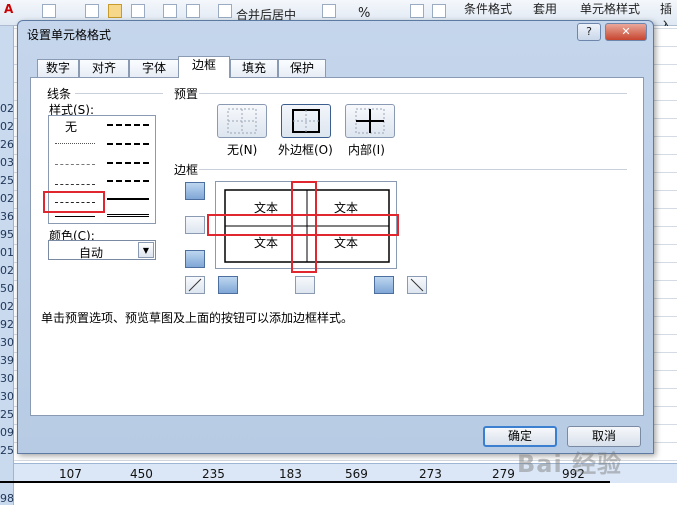 The image size is (677, 505). Describe the element at coordinates (417, 11) in the screenshot. I see `increase-decimal-icon` at that location.